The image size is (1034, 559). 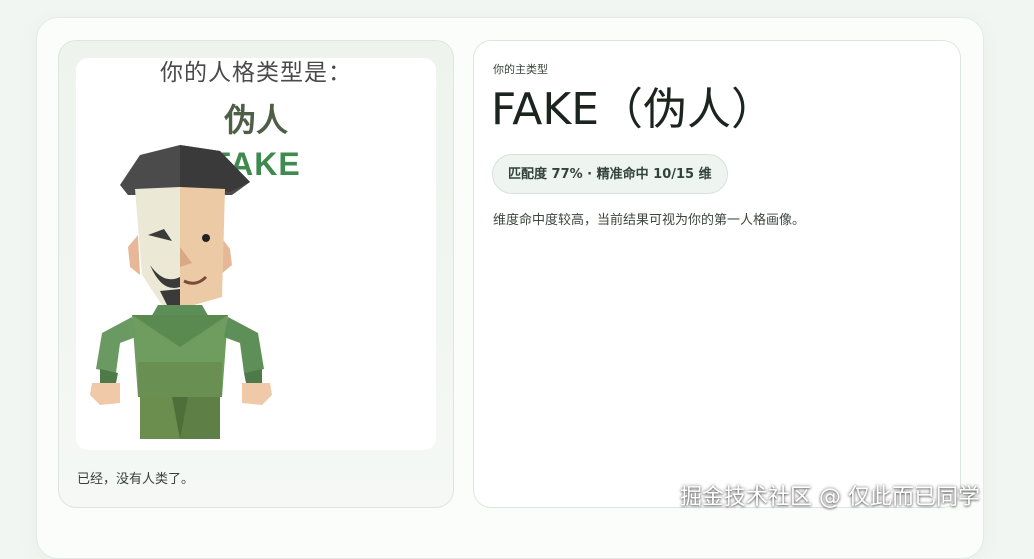 I want to click on result-description: 维度命中度较高，当前结果可视为你的第一人格画像。, so click(x=649, y=220).